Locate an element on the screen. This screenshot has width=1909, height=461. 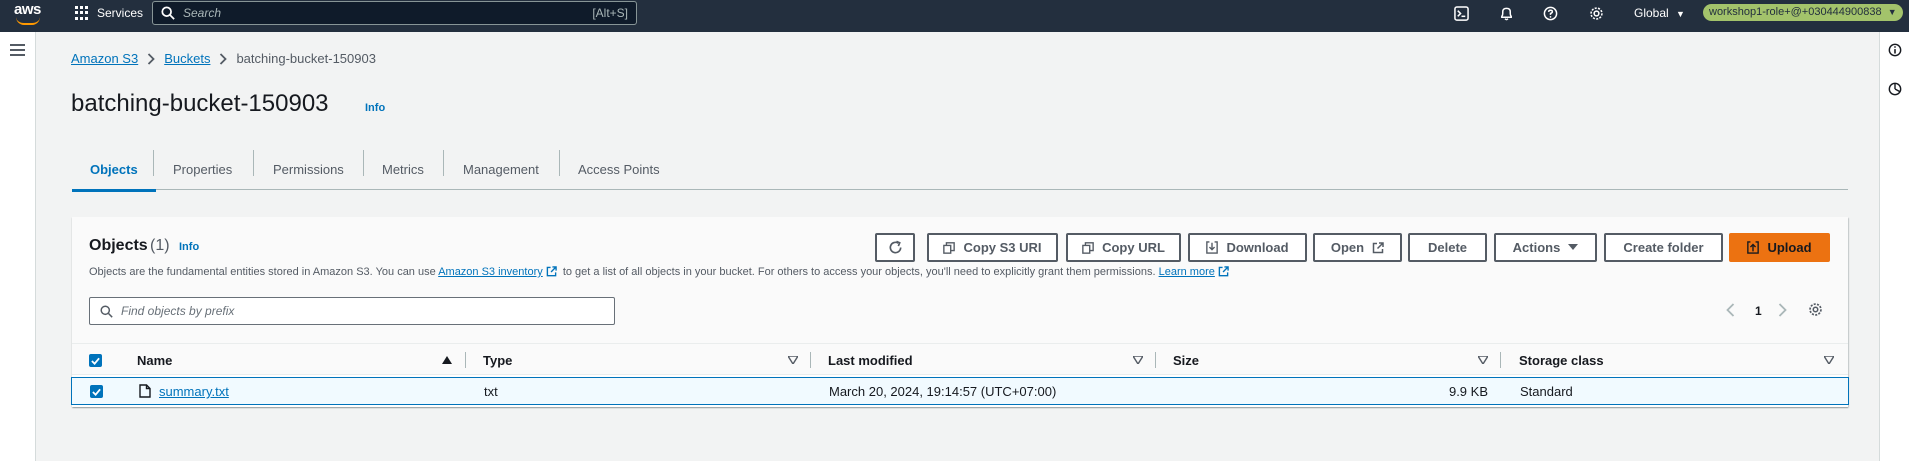
account-menu: workshop1-role+@+030444900838 ▼ is located at coordinates (1803, 12).